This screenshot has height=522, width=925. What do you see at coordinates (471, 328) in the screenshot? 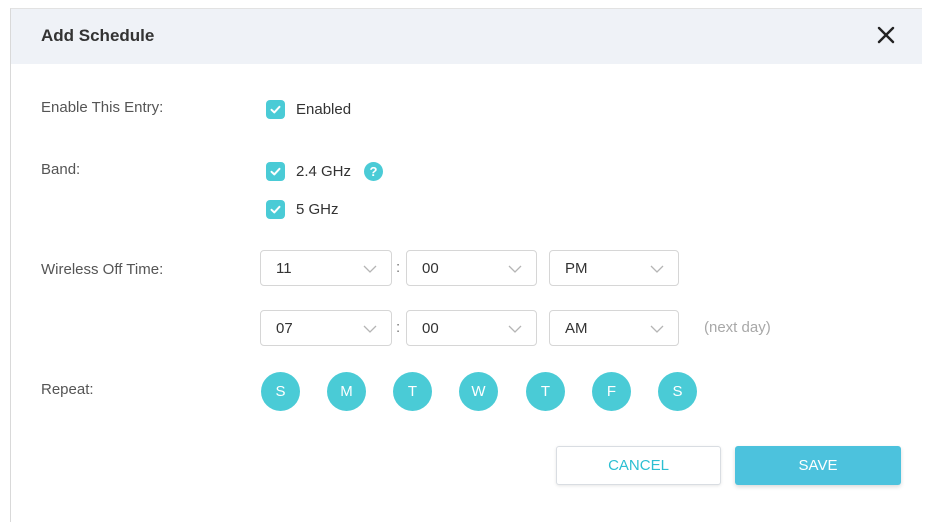
I see `end-minute-select: 00` at bounding box center [471, 328].